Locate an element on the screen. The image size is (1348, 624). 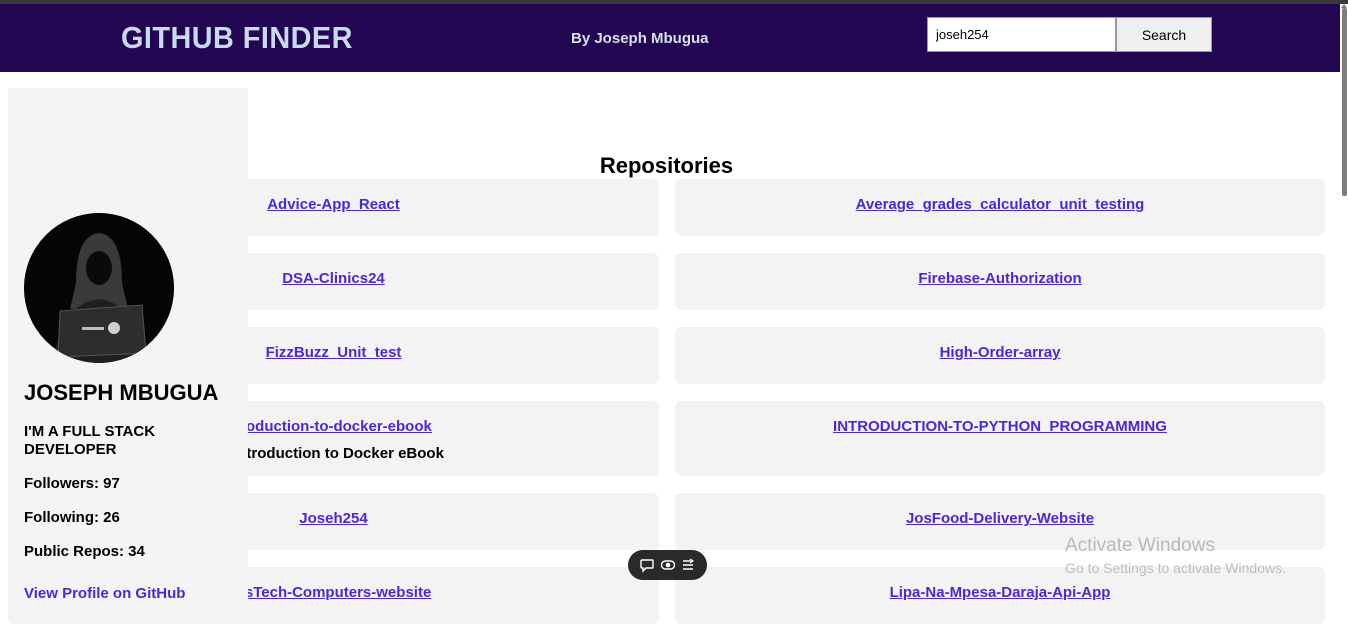
repo-card: High-Order-array is located at coordinates (1000, 355).